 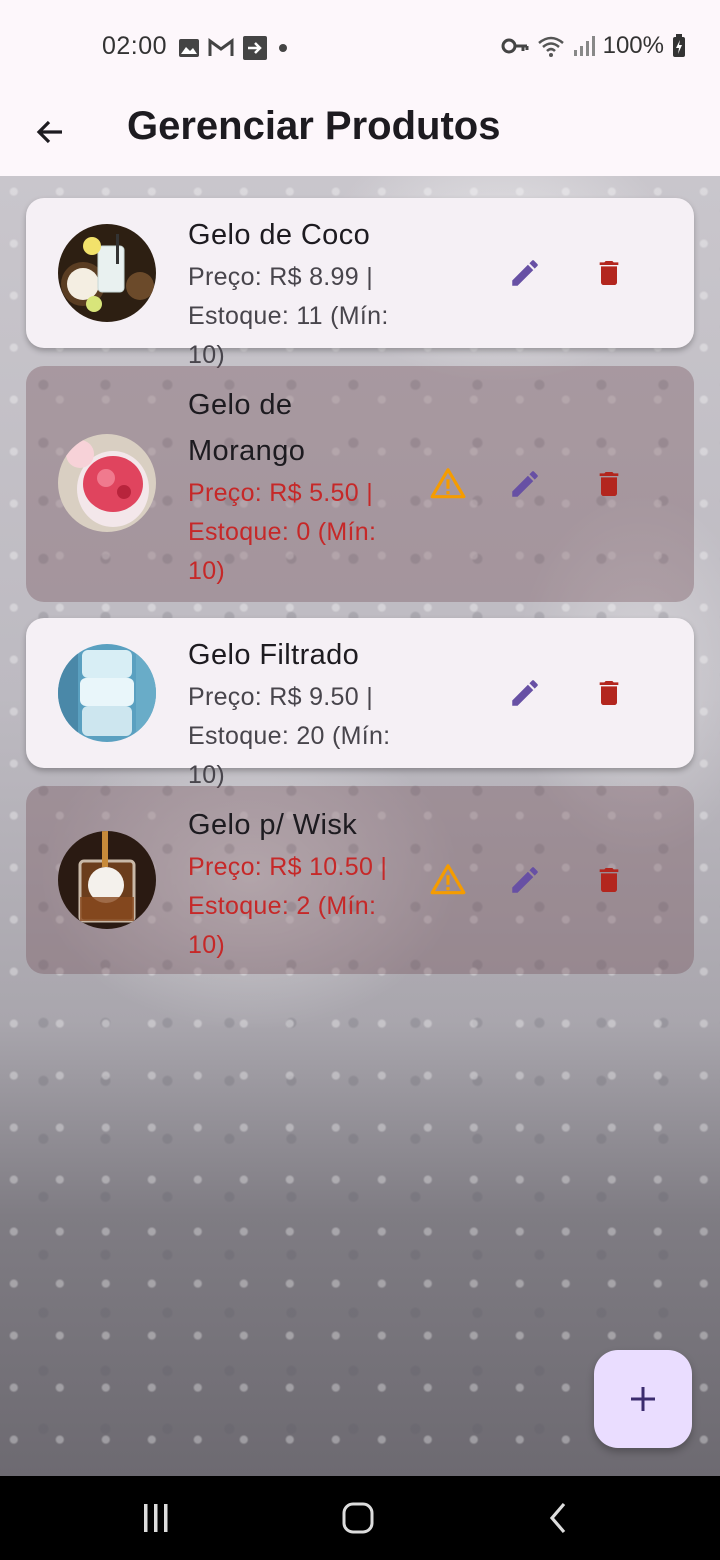 I want to click on product-name-line2: Morango, so click(x=247, y=451).